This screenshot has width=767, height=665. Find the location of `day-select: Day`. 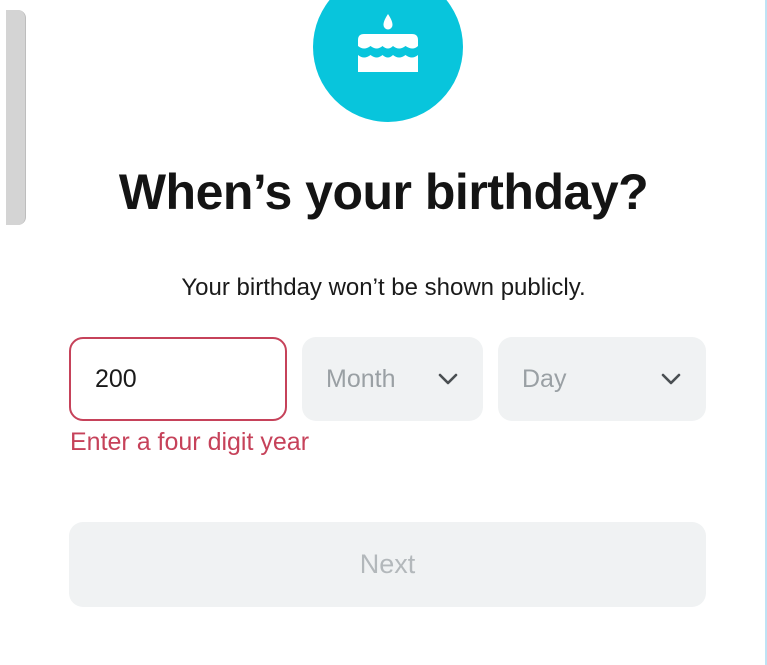

day-select: Day is located at coordinates (602, 379).